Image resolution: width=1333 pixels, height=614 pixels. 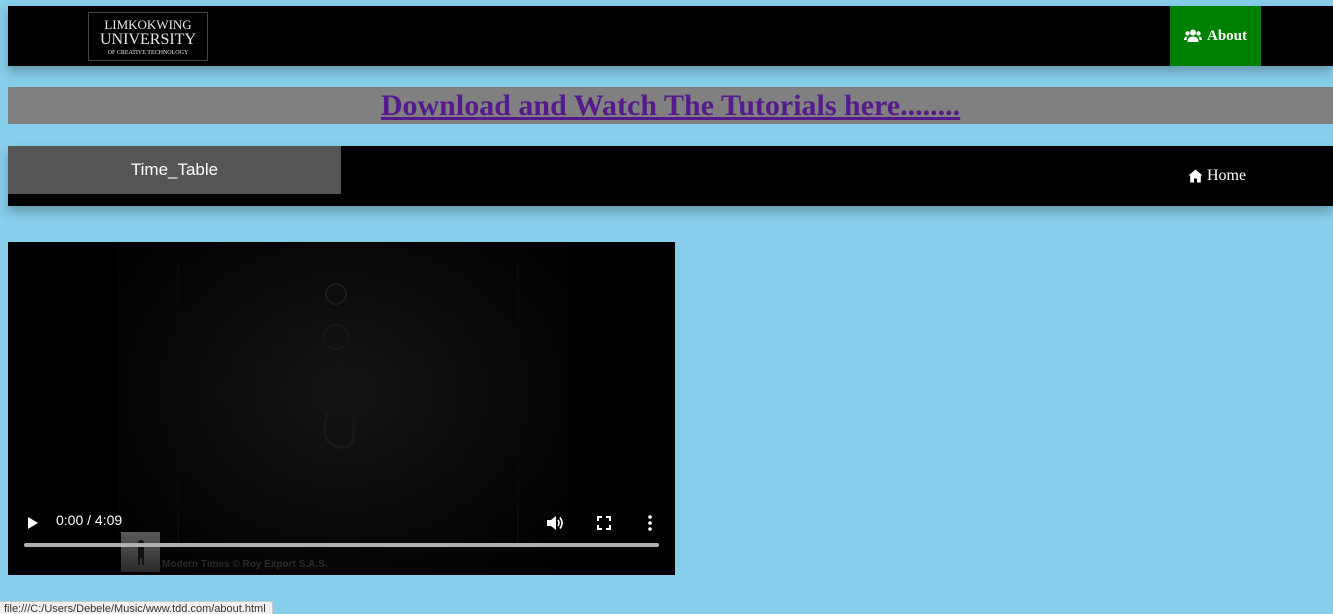 I want to click on logo-line2: UNIVERSITY, so click(x=148, y=39).